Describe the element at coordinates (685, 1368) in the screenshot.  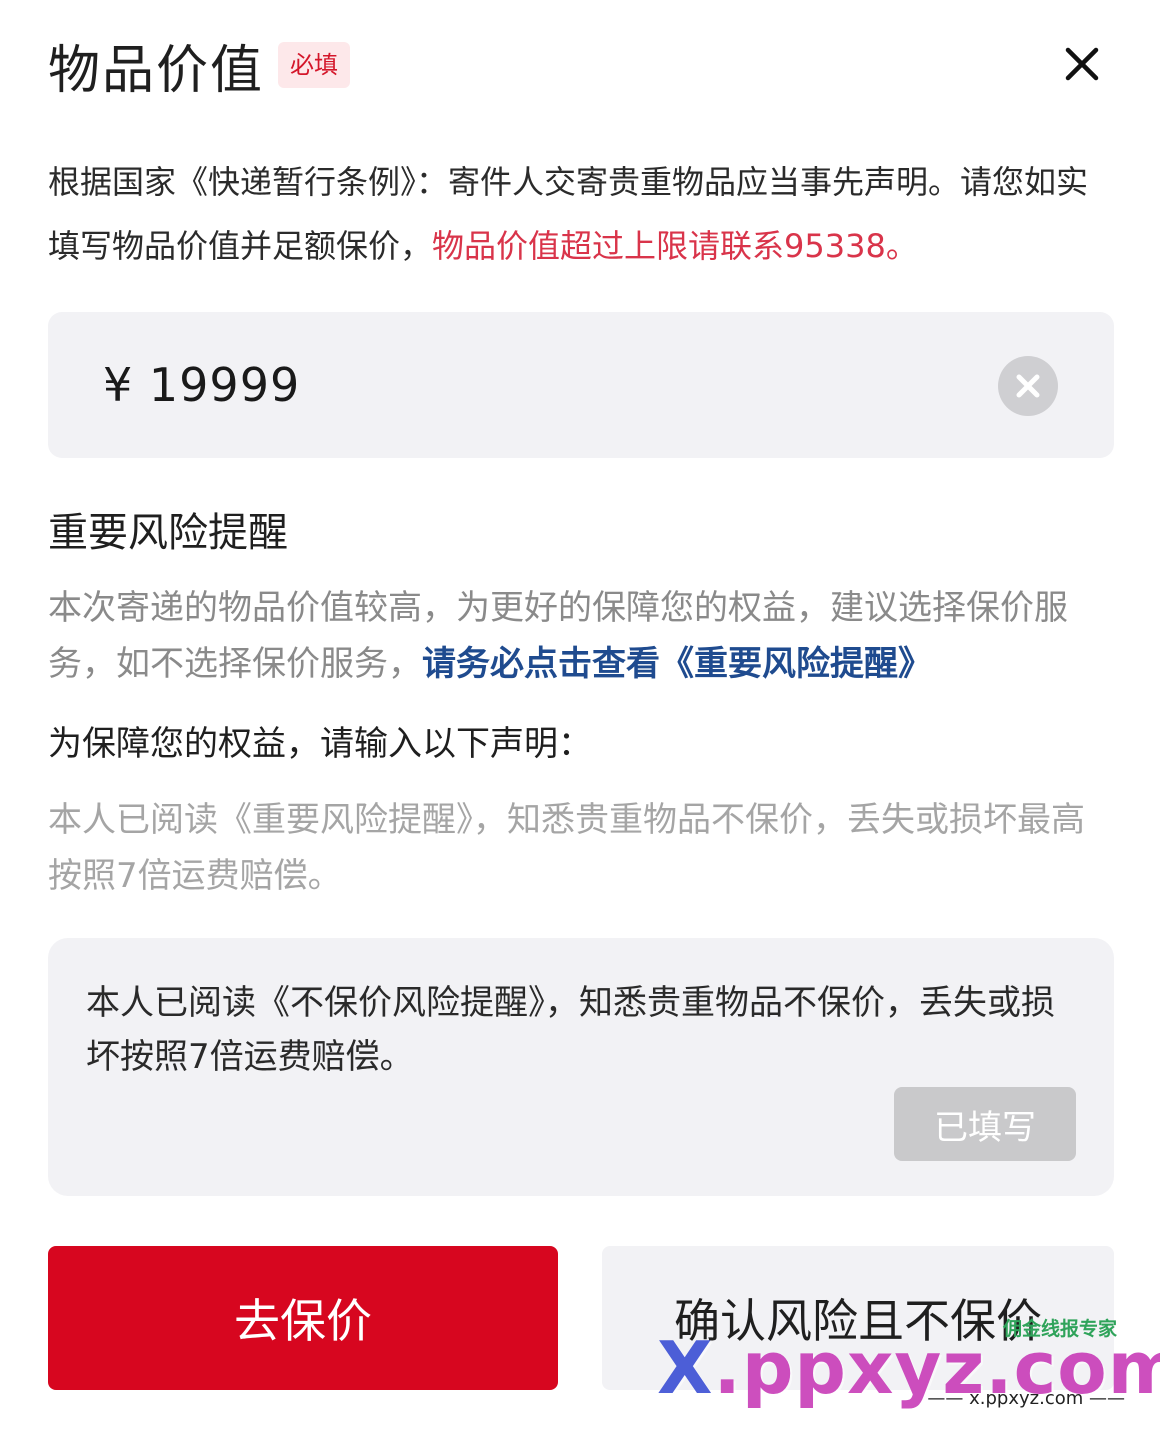
I see `watermark-domain-x: X` at that location.